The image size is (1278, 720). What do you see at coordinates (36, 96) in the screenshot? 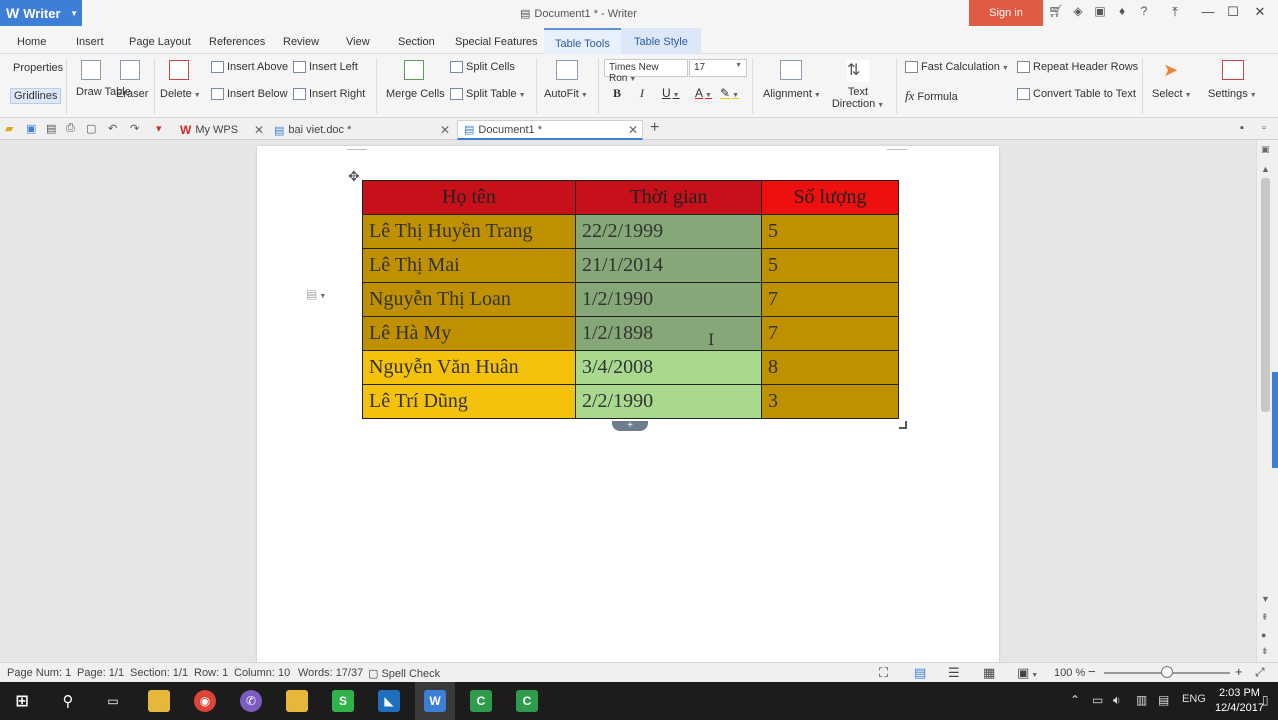
I see `gridlines-button: Gridlines` at bounding box center [36, 96].